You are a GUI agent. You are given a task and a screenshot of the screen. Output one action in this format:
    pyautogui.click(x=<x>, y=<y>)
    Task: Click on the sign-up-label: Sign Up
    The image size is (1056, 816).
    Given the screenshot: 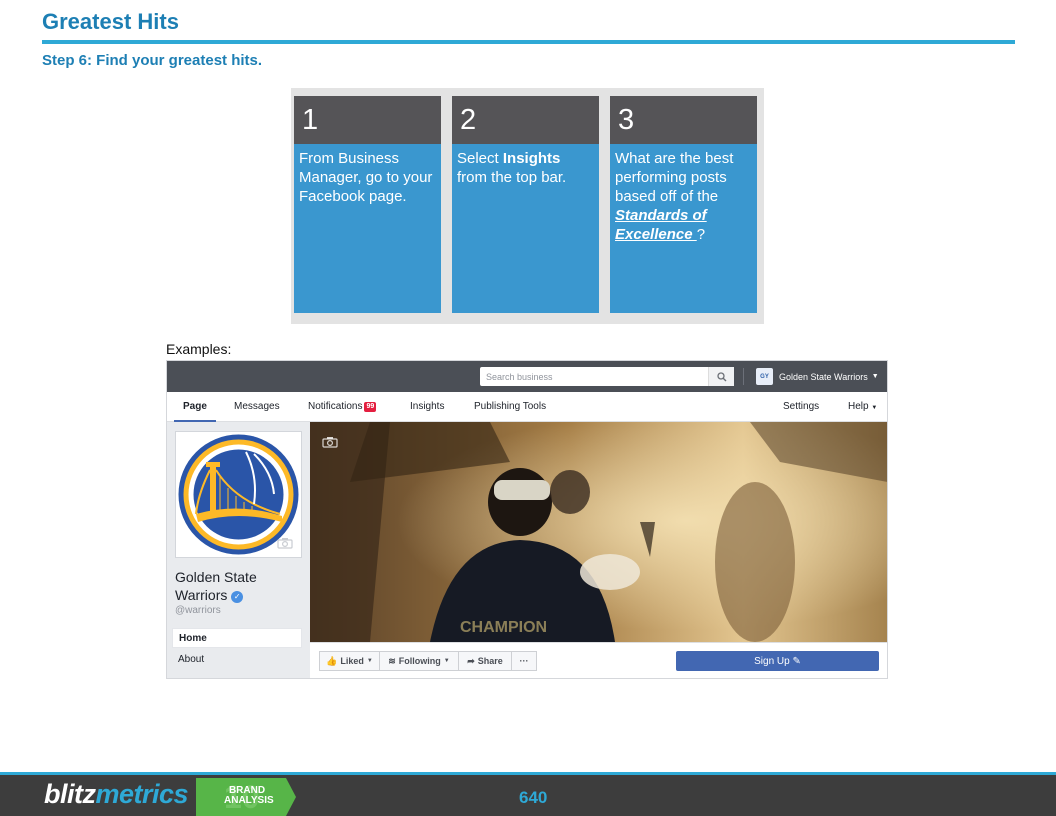 What is the action you would take?
    pyautogui.click(x=772, y=661)
    